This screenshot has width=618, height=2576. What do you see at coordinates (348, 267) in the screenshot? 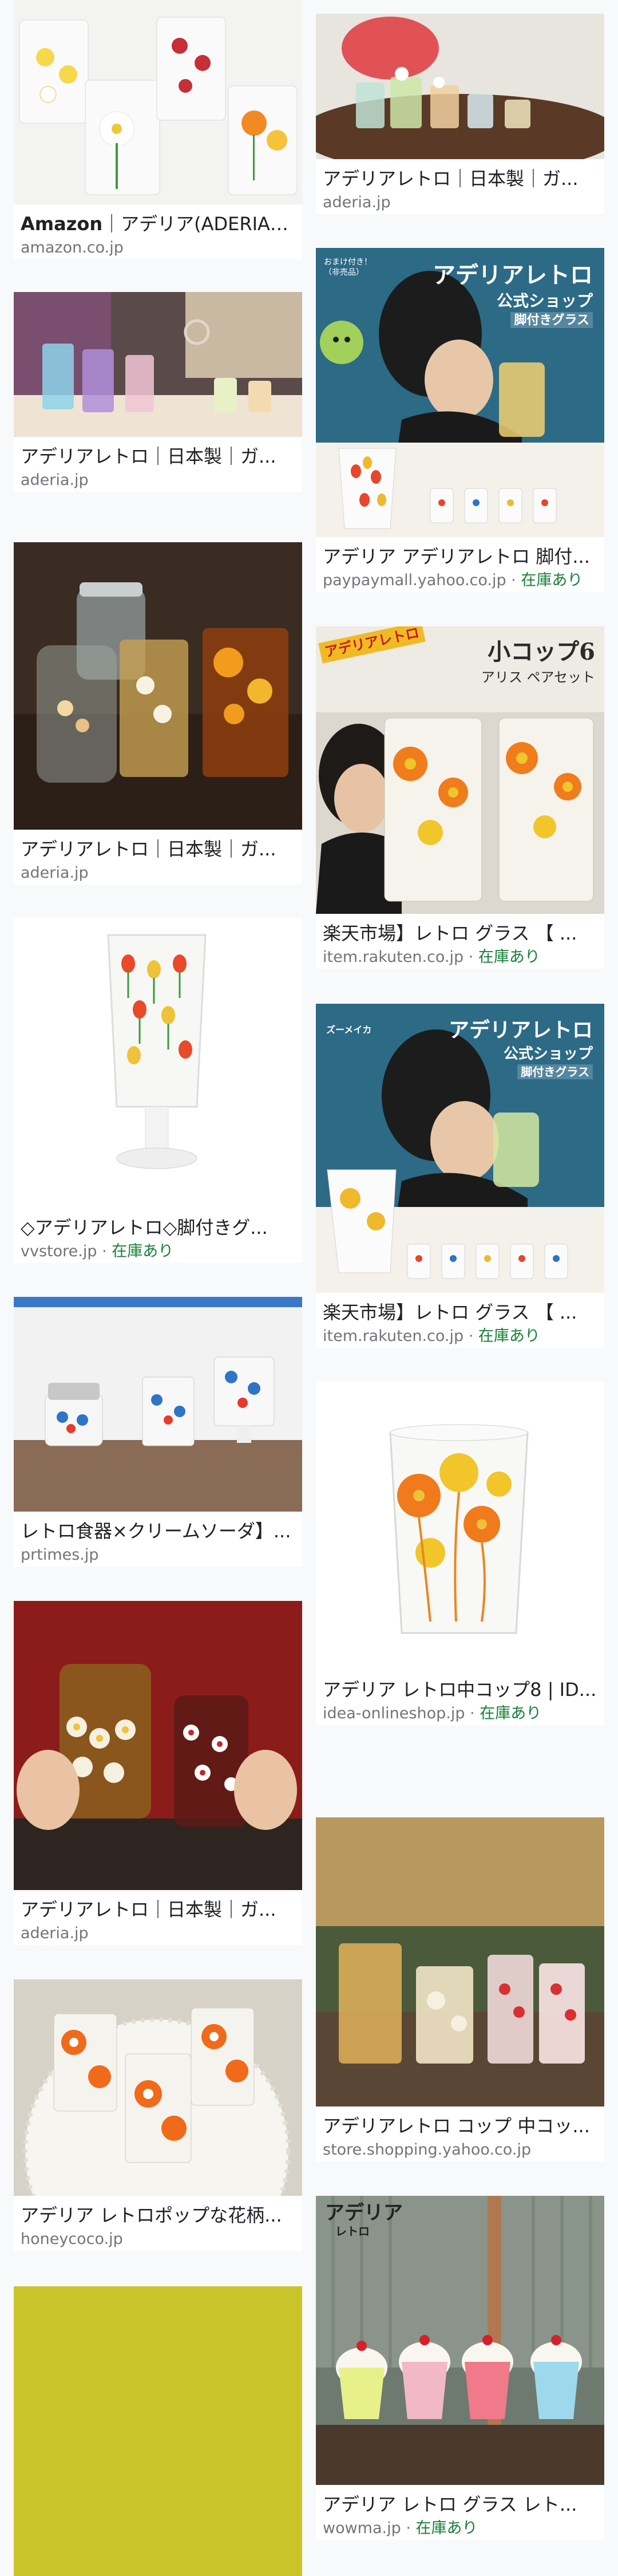
I see `banner-badge: おまけ付き！（非売品）` at bounding box center [348, 267].